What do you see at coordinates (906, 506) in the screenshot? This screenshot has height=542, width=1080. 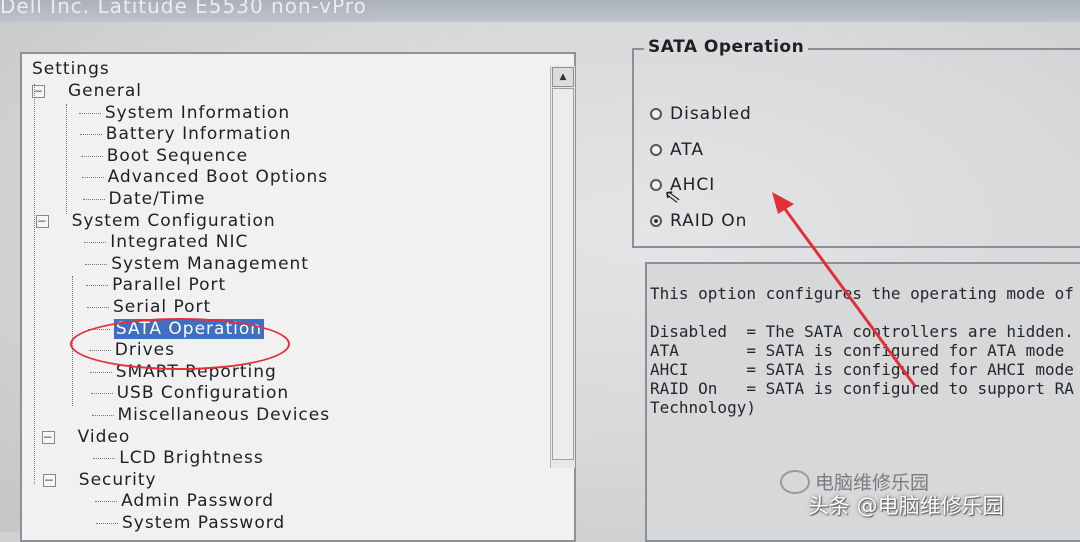 I see `watermark-credit: 头条 @电脑维修乐园` at bounding box center [906, 506].